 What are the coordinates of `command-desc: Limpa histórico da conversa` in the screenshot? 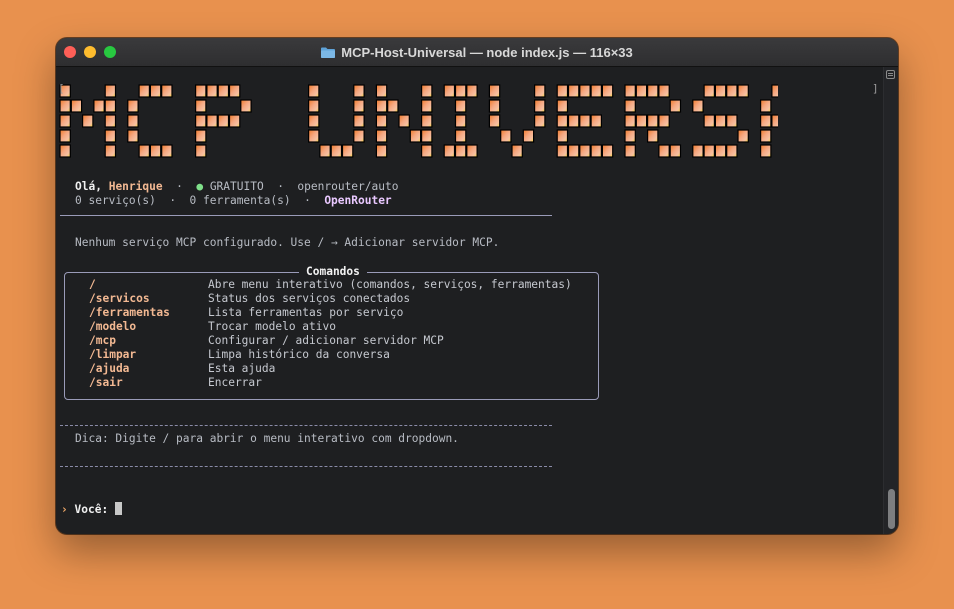 It's located at (299, 354).